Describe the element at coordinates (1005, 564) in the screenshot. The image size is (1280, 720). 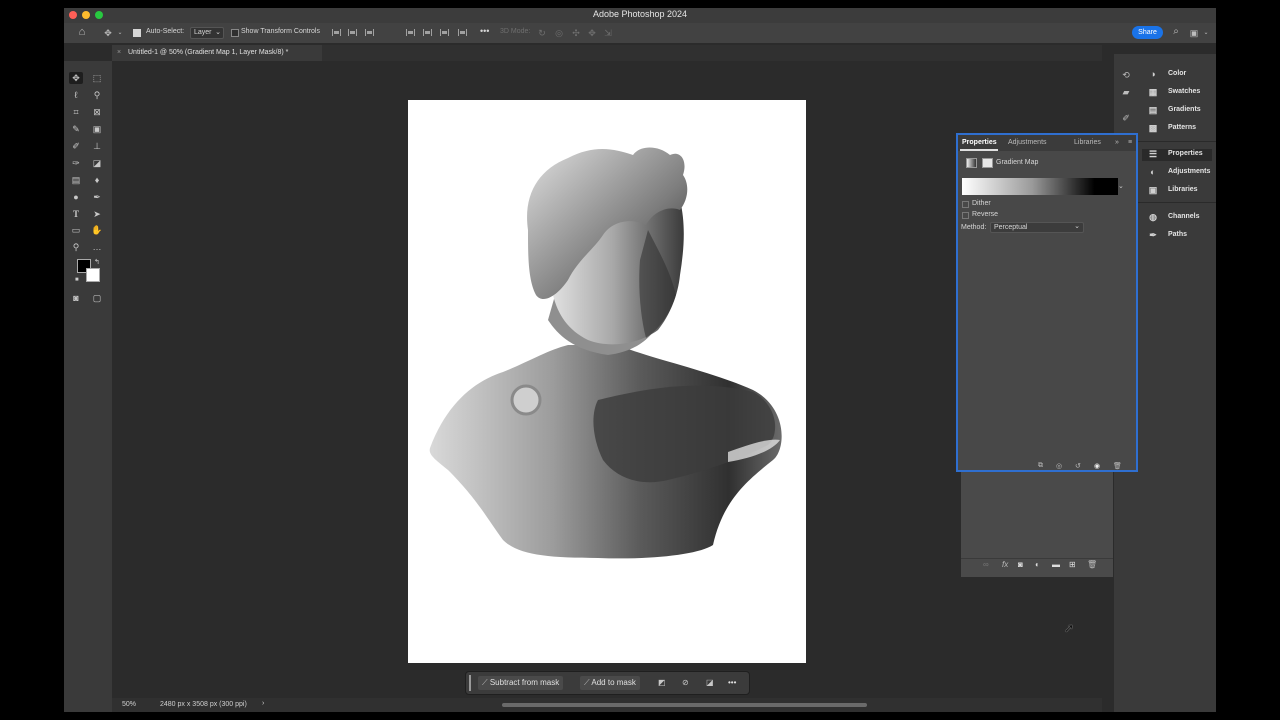
I see `fx-icon: fx` at that location.